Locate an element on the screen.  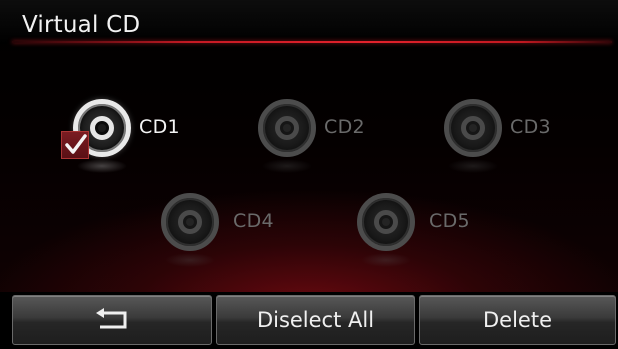
page-title: Virtual CD is located at coordinates (81, 25).